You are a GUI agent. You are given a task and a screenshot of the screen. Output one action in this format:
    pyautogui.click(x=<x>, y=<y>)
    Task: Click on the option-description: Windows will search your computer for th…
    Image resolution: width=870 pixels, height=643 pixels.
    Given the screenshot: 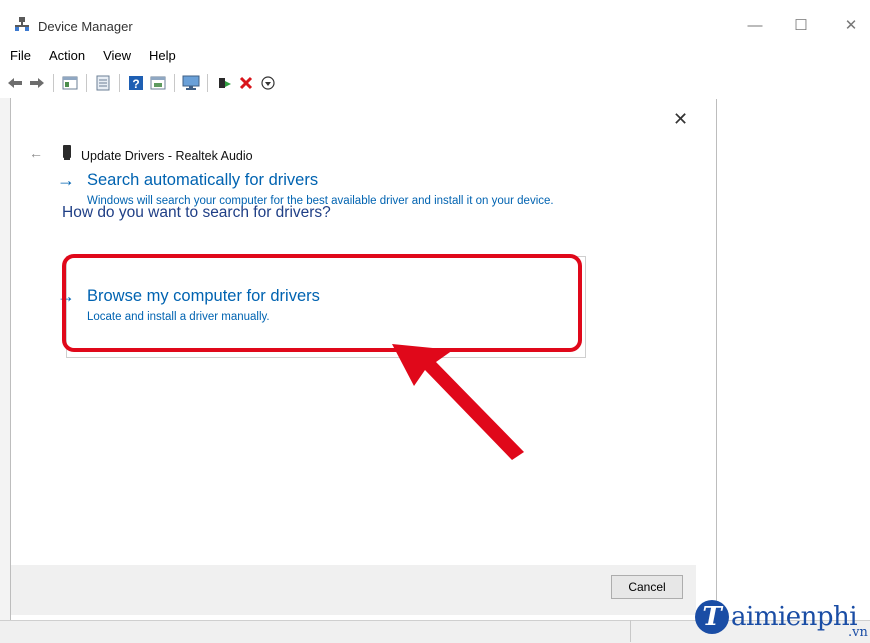 What is the action you would take?
    pyautogui.click(x=320, y=201)
    